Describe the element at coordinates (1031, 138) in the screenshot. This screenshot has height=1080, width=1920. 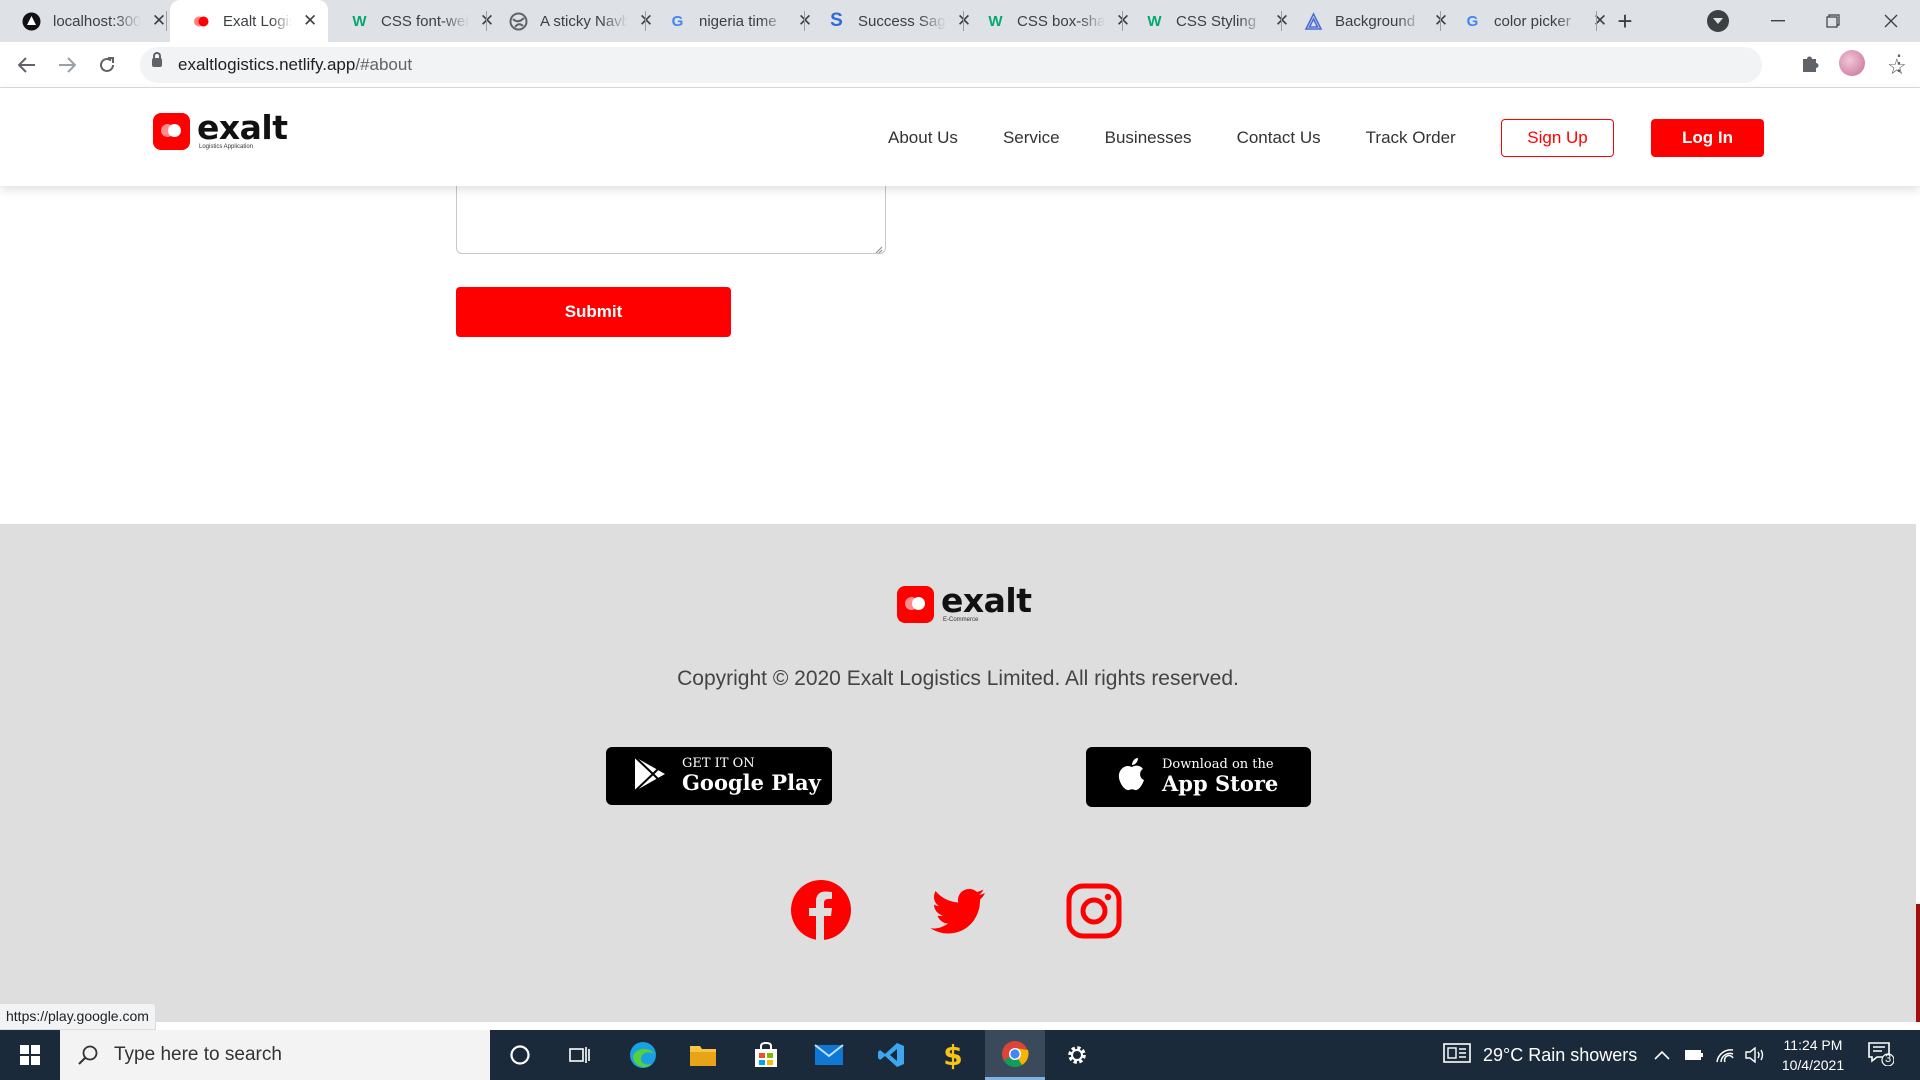
I see `nav-service: Service` at that location.